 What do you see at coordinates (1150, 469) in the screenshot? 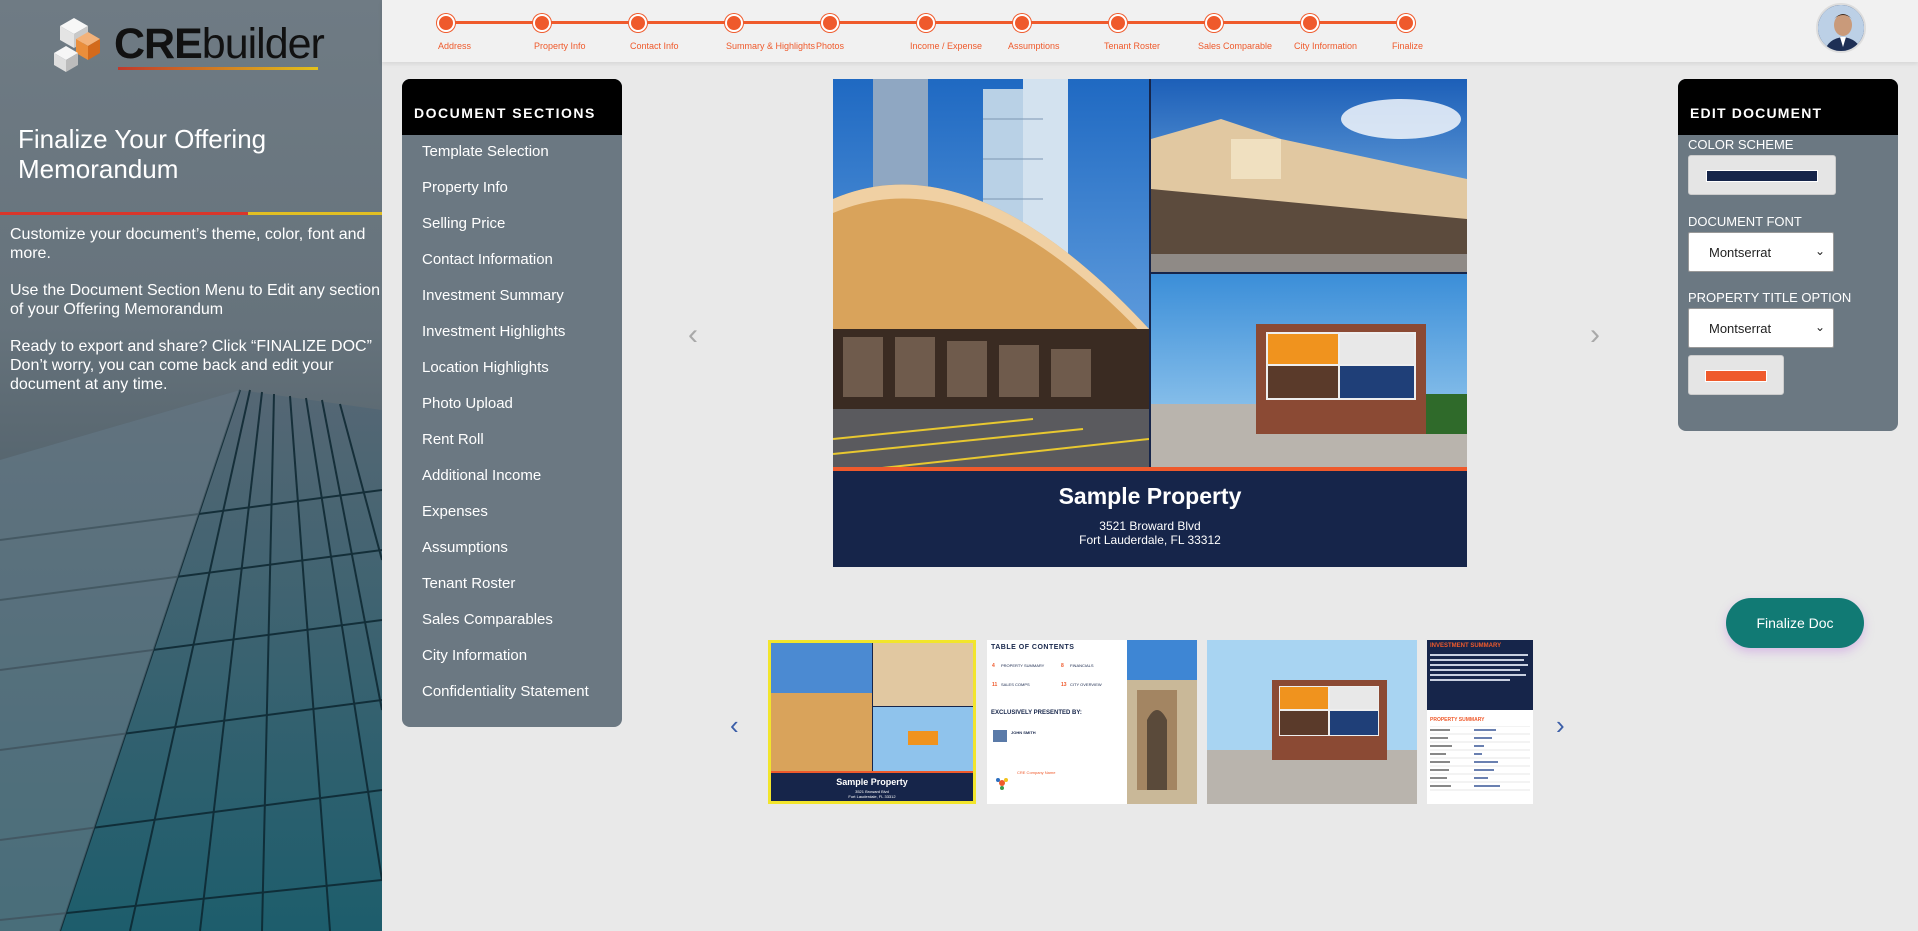
I see `preview-accent-bar` at bounding box center [1150, 469].